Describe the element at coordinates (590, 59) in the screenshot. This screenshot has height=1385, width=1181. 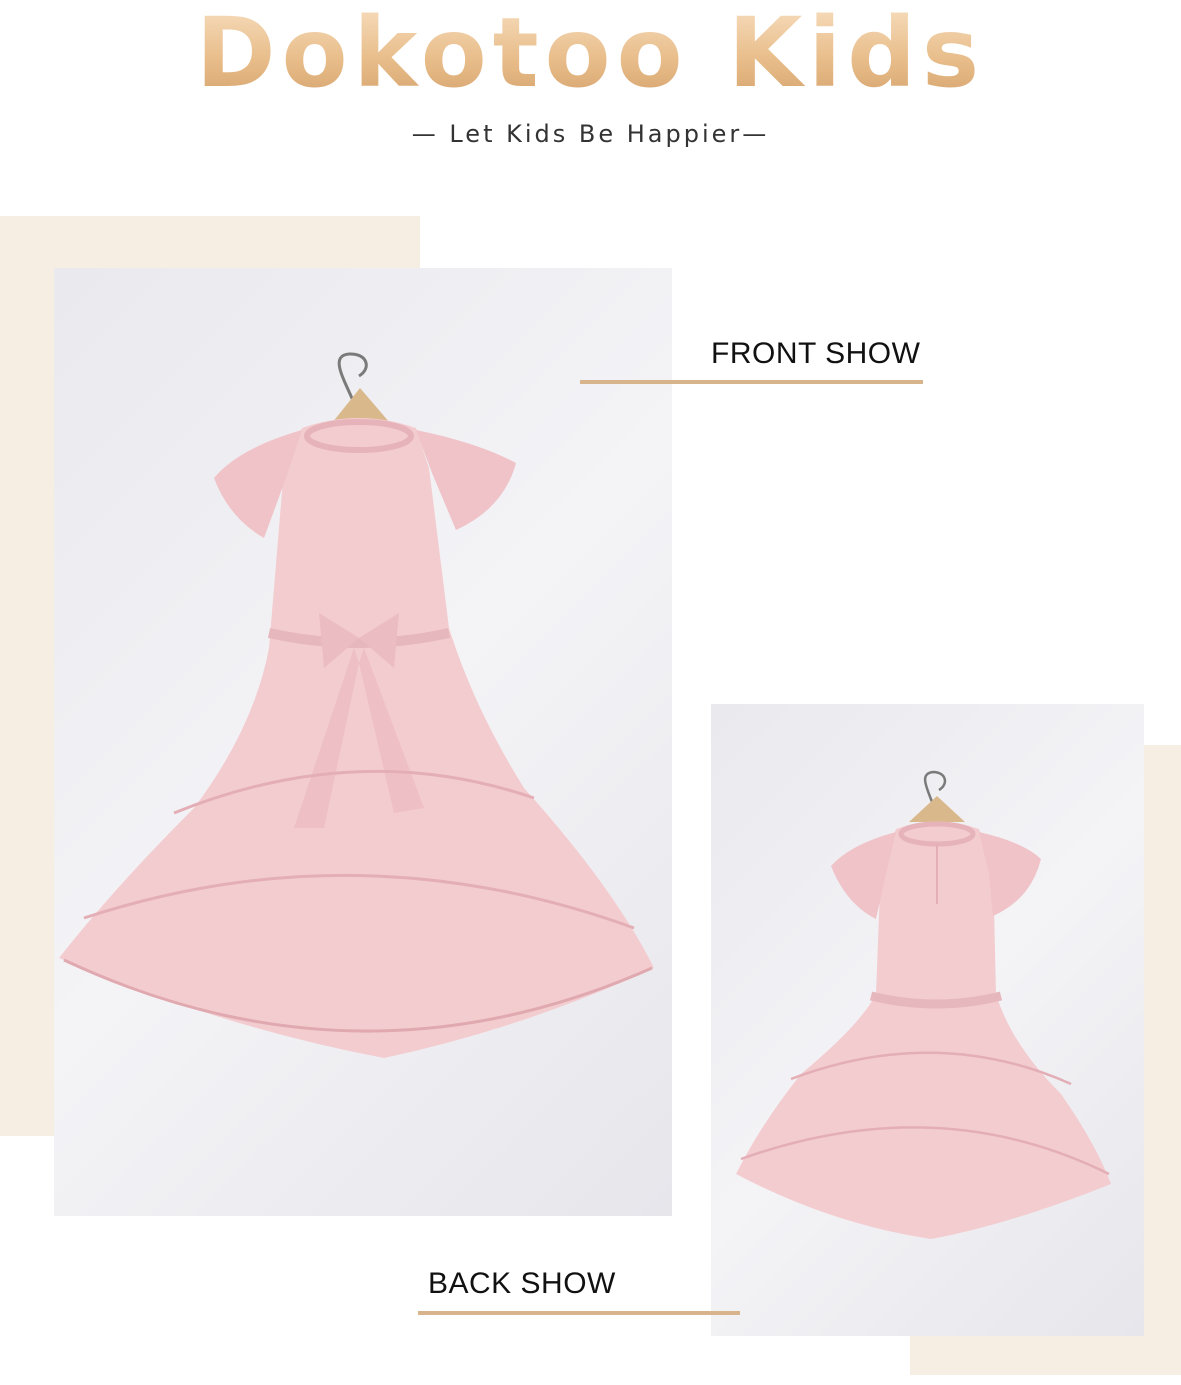
I see `brand-title: Dokotoo Kids` at that location.